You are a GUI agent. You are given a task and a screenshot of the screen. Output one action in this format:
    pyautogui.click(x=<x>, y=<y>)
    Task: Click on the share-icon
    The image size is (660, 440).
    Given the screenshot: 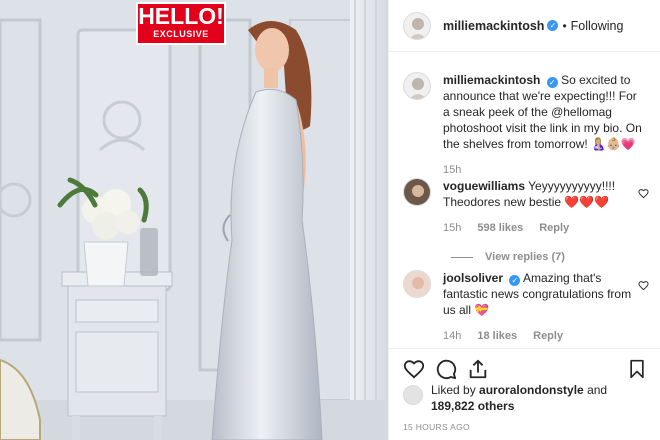 What is the action you would take?
    pyautogui.click(x=478, y=369)
    